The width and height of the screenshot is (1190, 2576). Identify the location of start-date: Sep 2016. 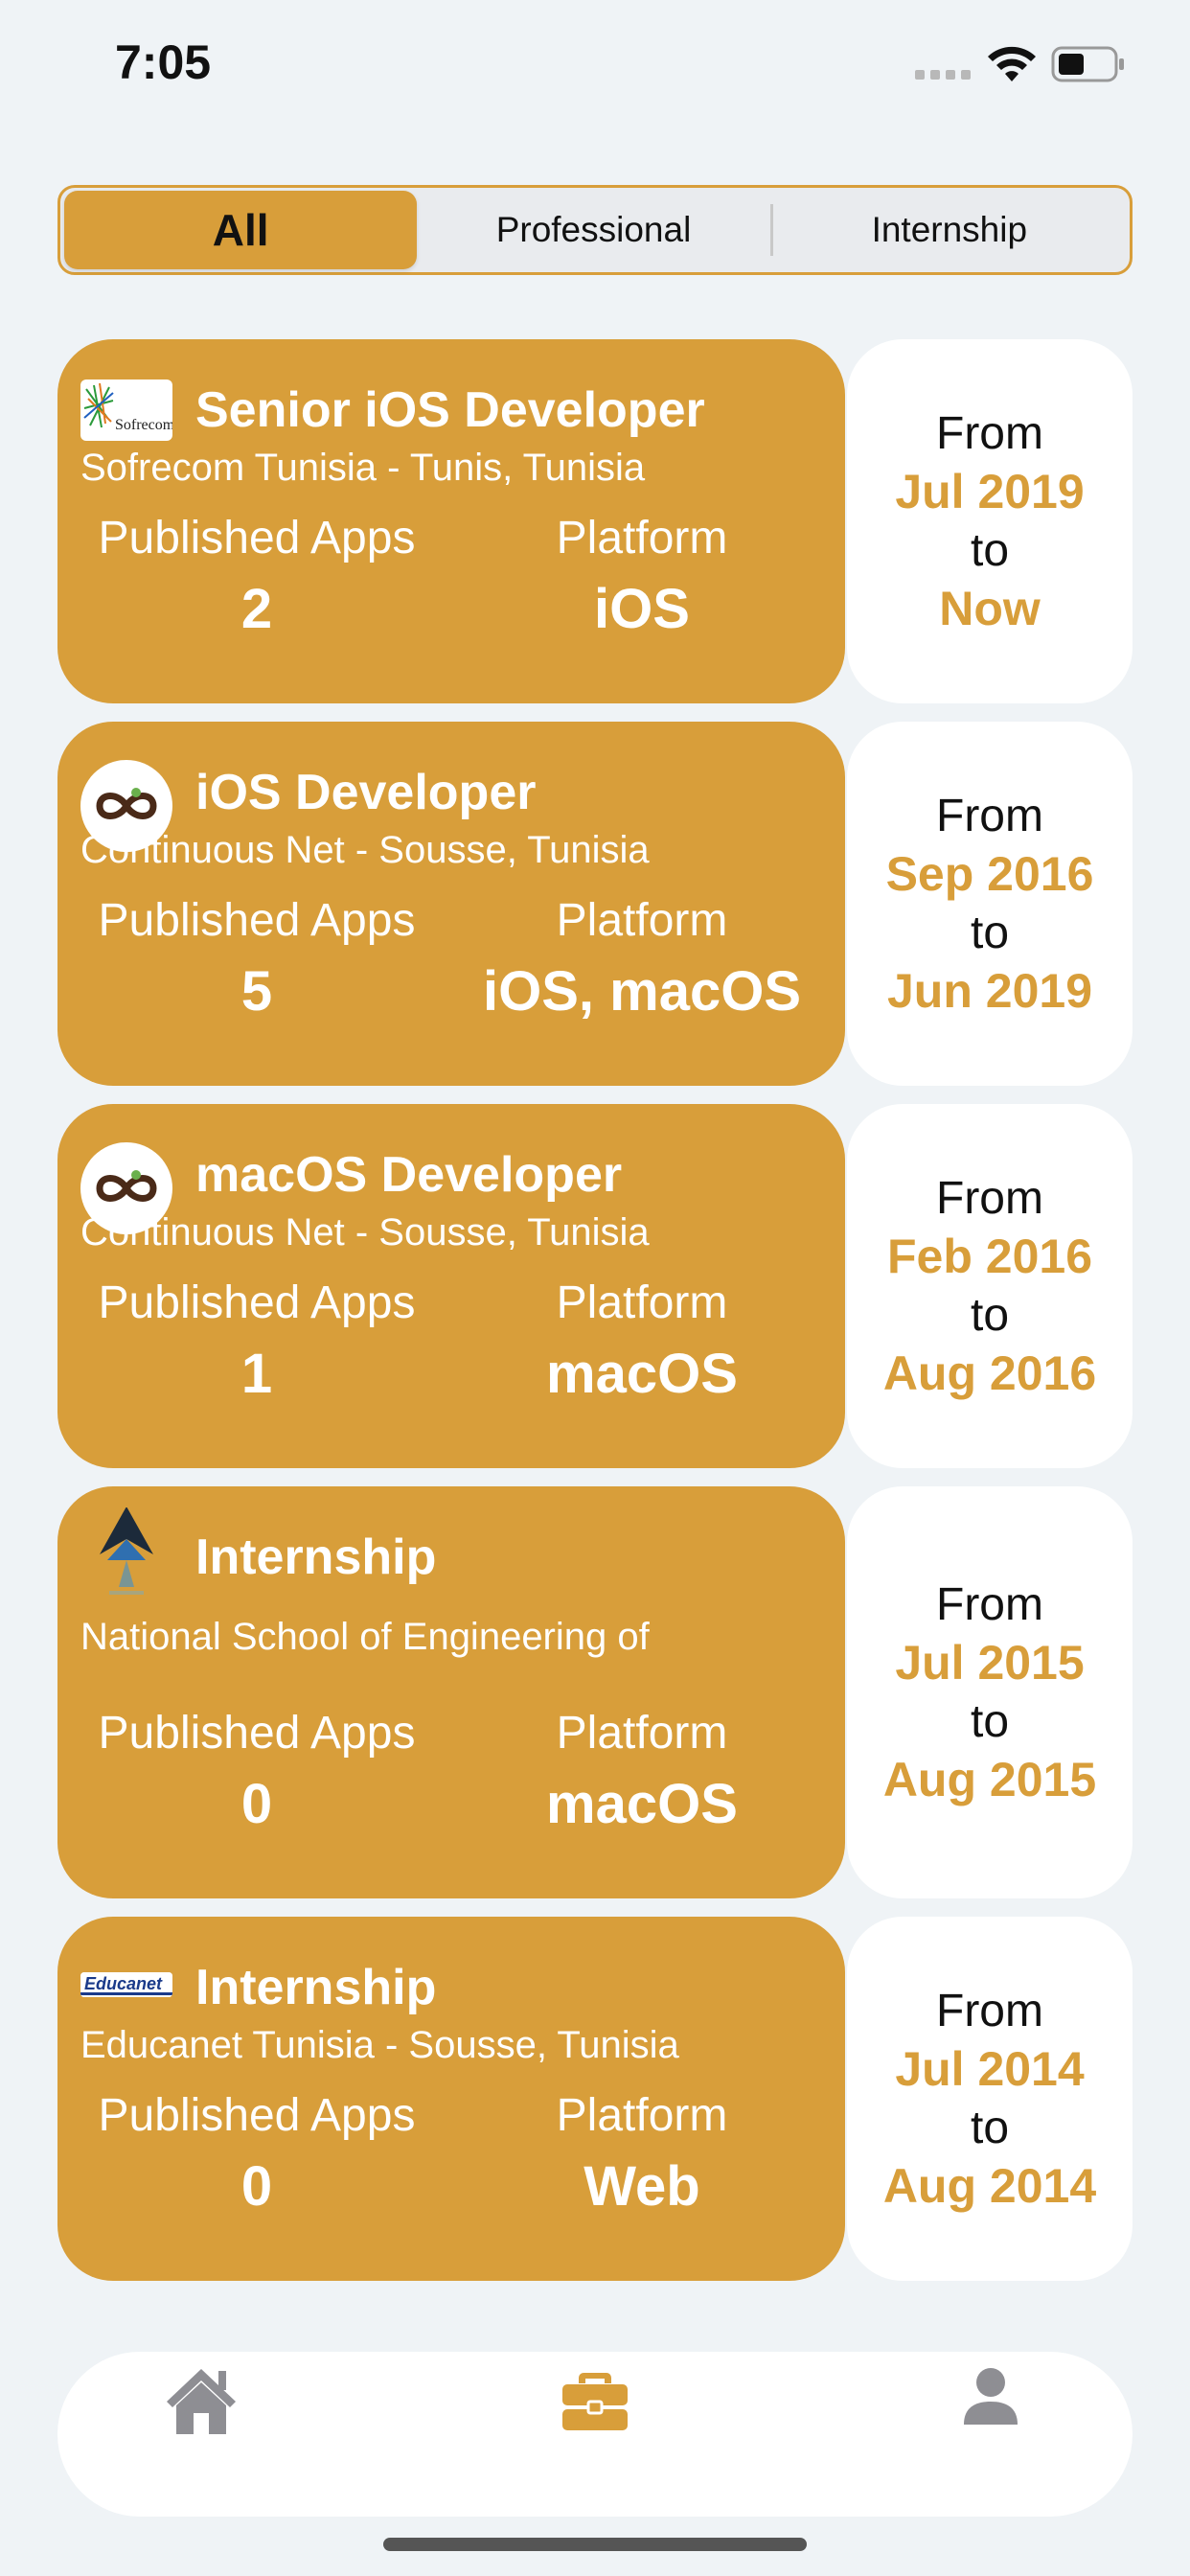
(989, 874).